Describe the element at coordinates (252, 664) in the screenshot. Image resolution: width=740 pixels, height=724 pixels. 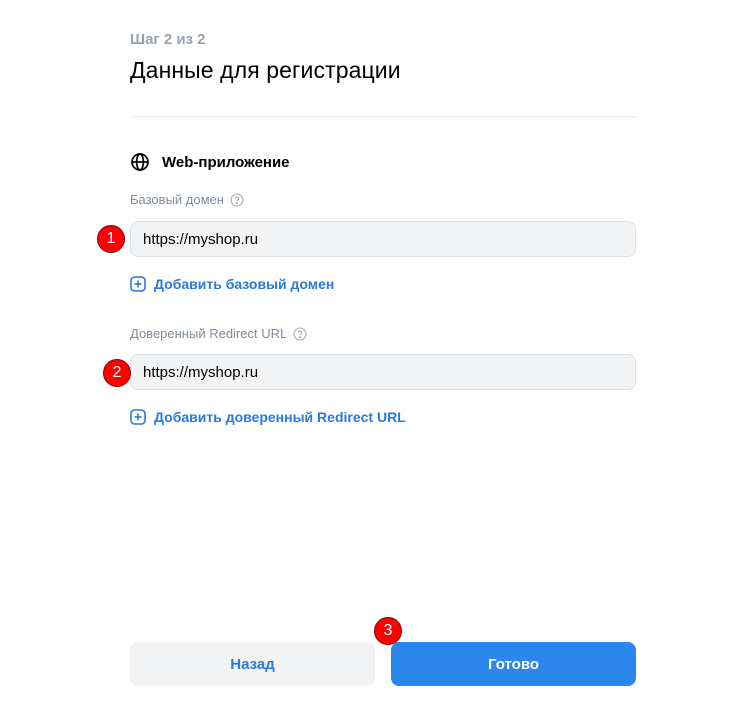
I see `back-button: Назад` at that location.